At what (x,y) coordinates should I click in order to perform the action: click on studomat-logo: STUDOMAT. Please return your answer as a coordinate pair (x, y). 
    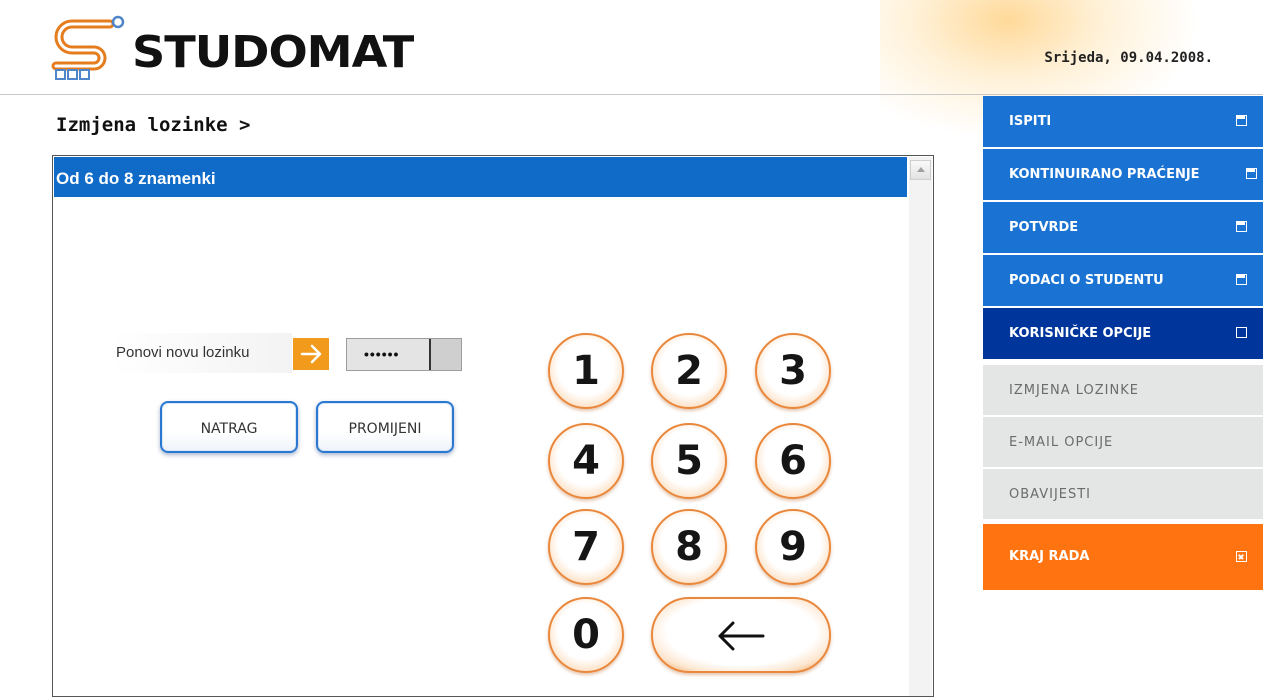
    Looking at the image, I should click on (231, 49).